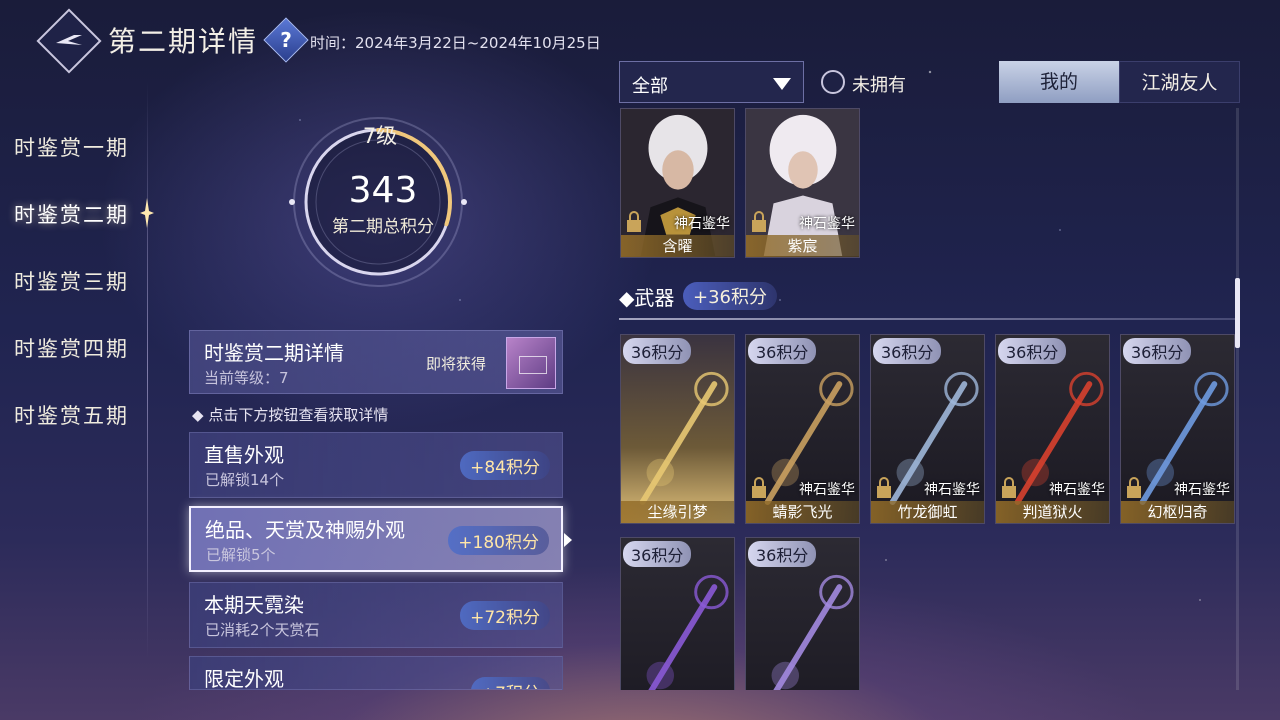 Image resolution: width=1280 pixels, height=720 pixels. Describe the element at coordinates (1179, 82) in the screenshot. I see `tab-friends: 江湖友人` at that location.